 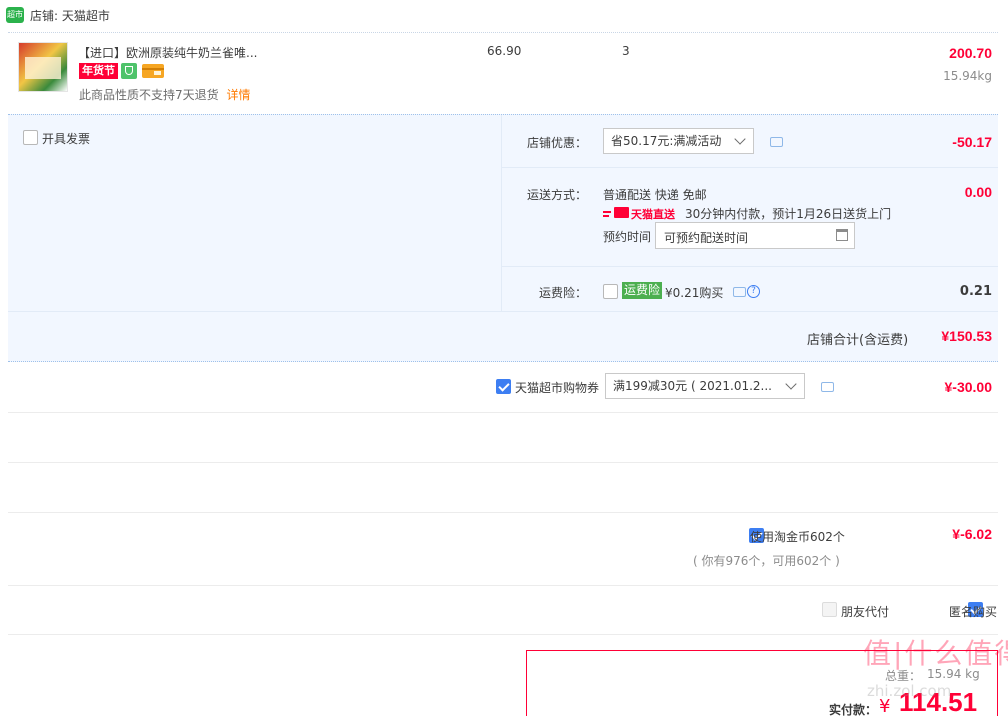 I want to click on insurance-badge: 运费险, so click(x=642, y=290).